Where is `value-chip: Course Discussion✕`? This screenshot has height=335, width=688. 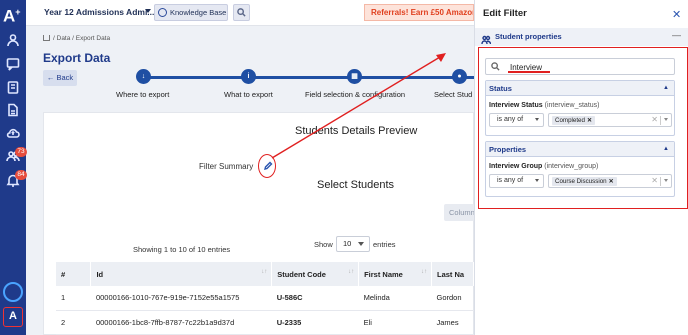 value-chip: Course Discussion✕ is located at coordinates (584, 181).